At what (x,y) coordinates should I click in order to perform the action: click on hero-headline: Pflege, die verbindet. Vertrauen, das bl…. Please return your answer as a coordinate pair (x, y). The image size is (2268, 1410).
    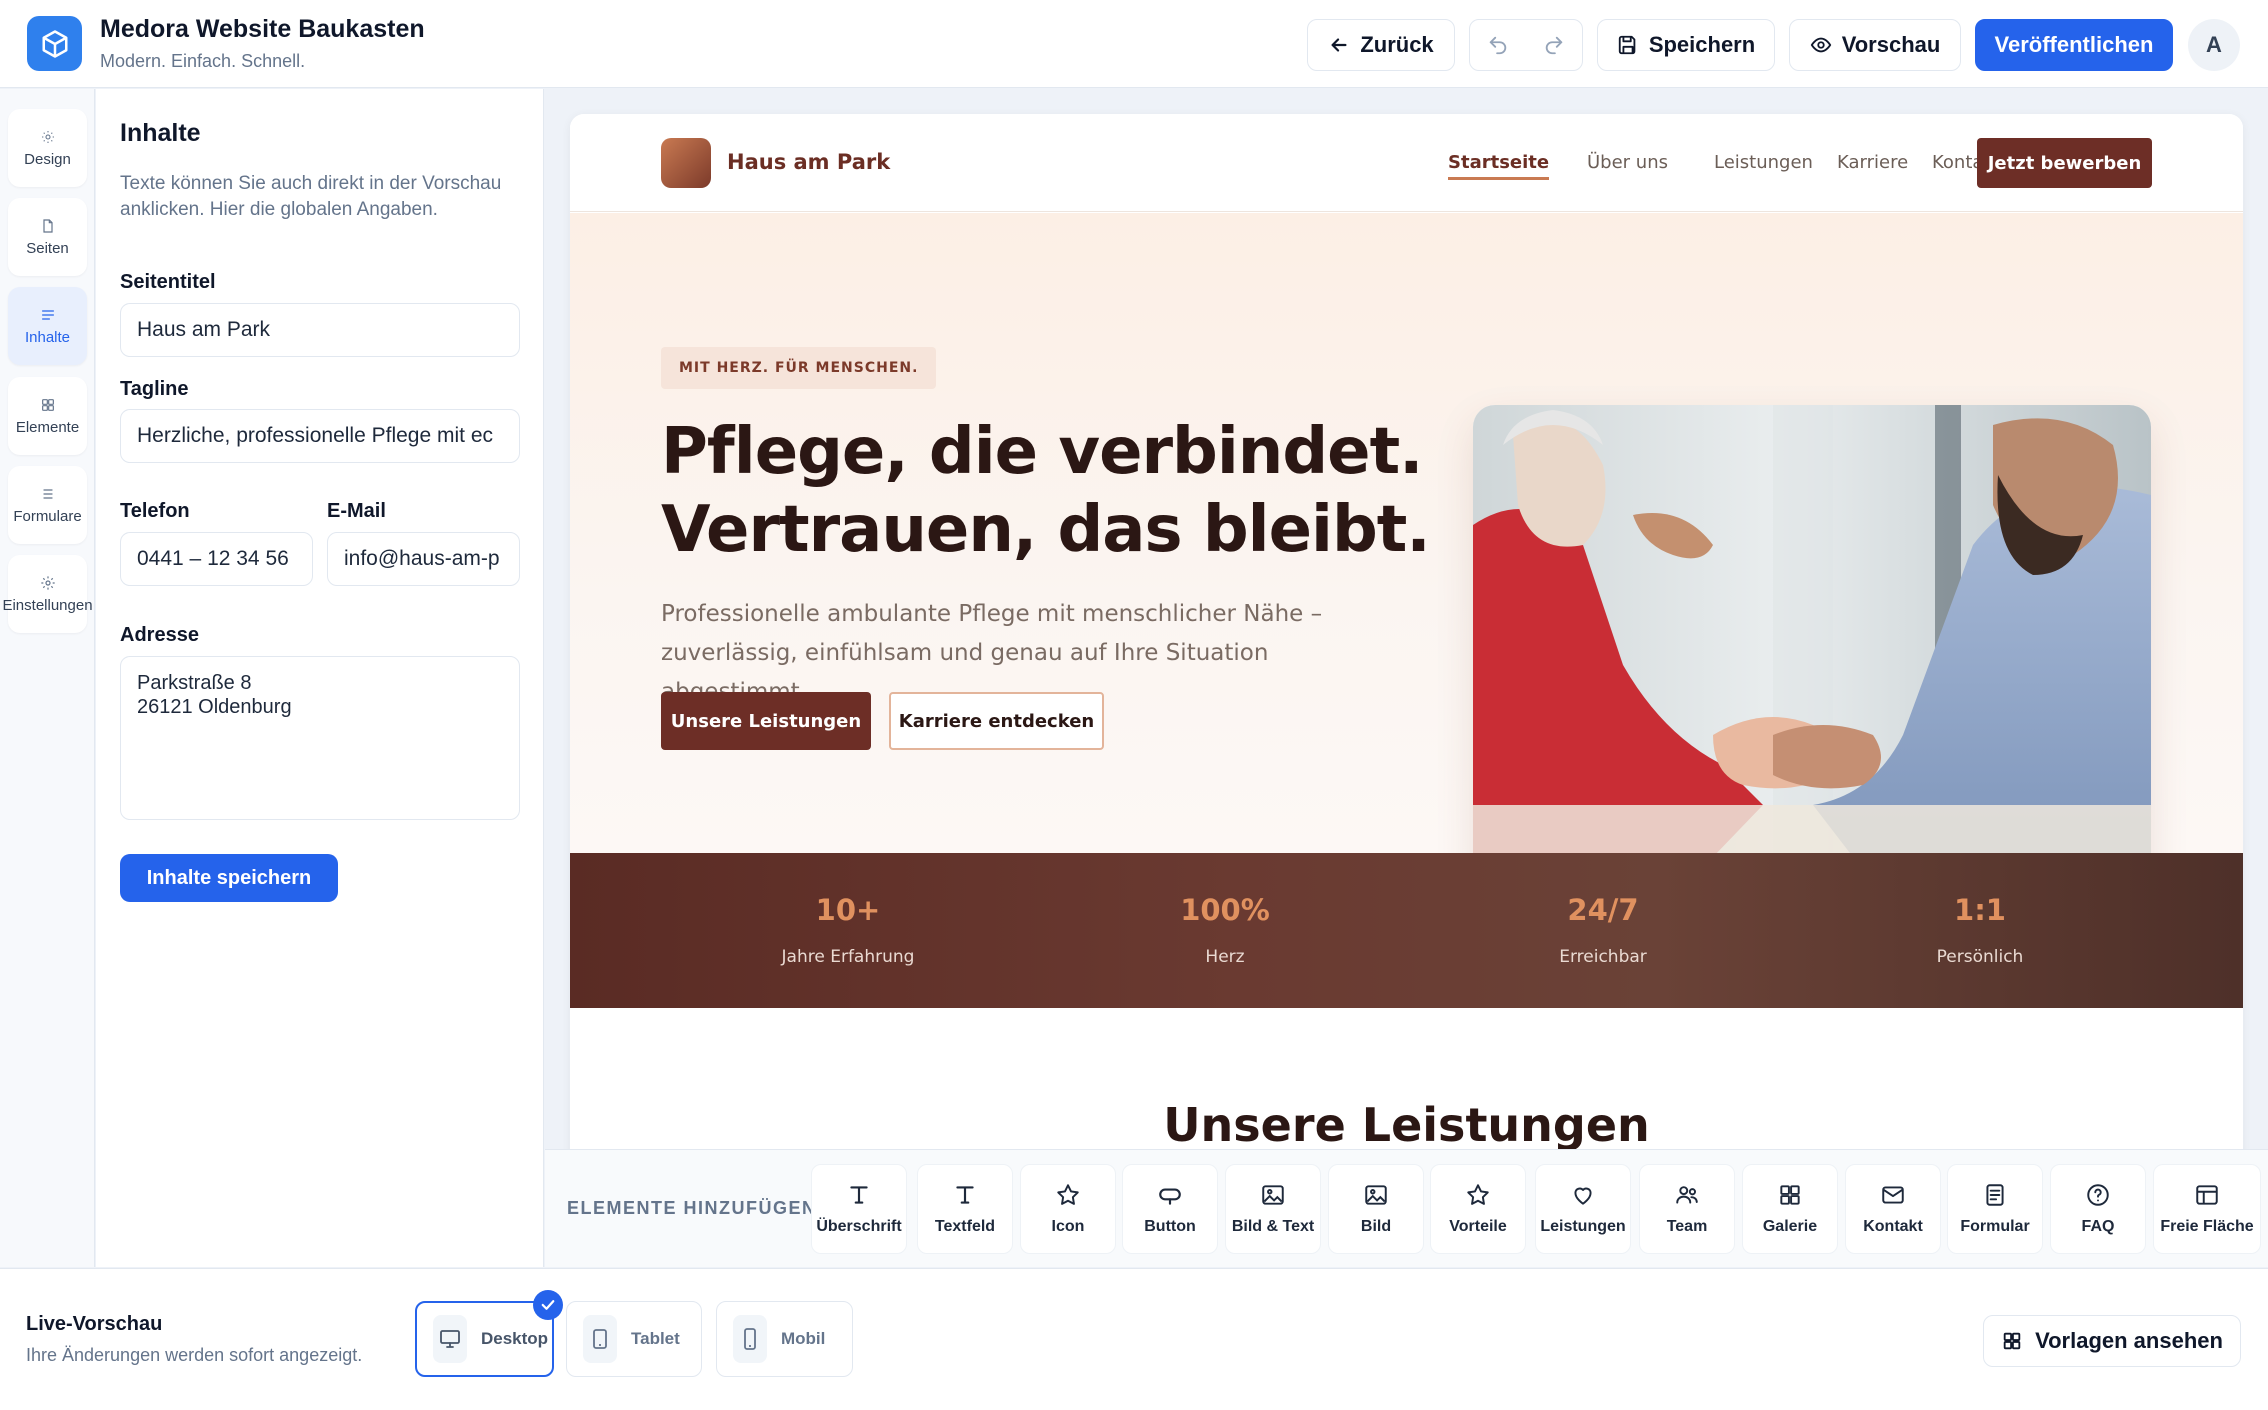
    Looking at the image, I should click on (1061, 491).